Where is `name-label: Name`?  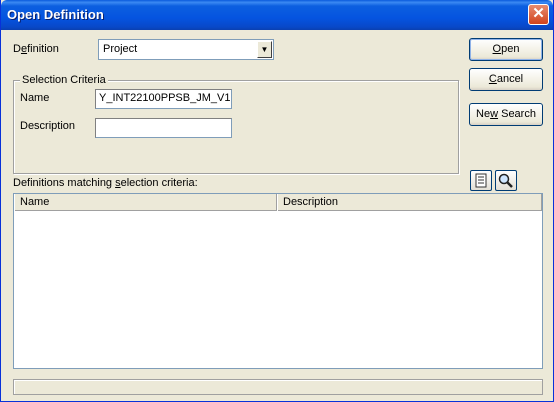
name-label: Name is located at coordinates (35, 98).